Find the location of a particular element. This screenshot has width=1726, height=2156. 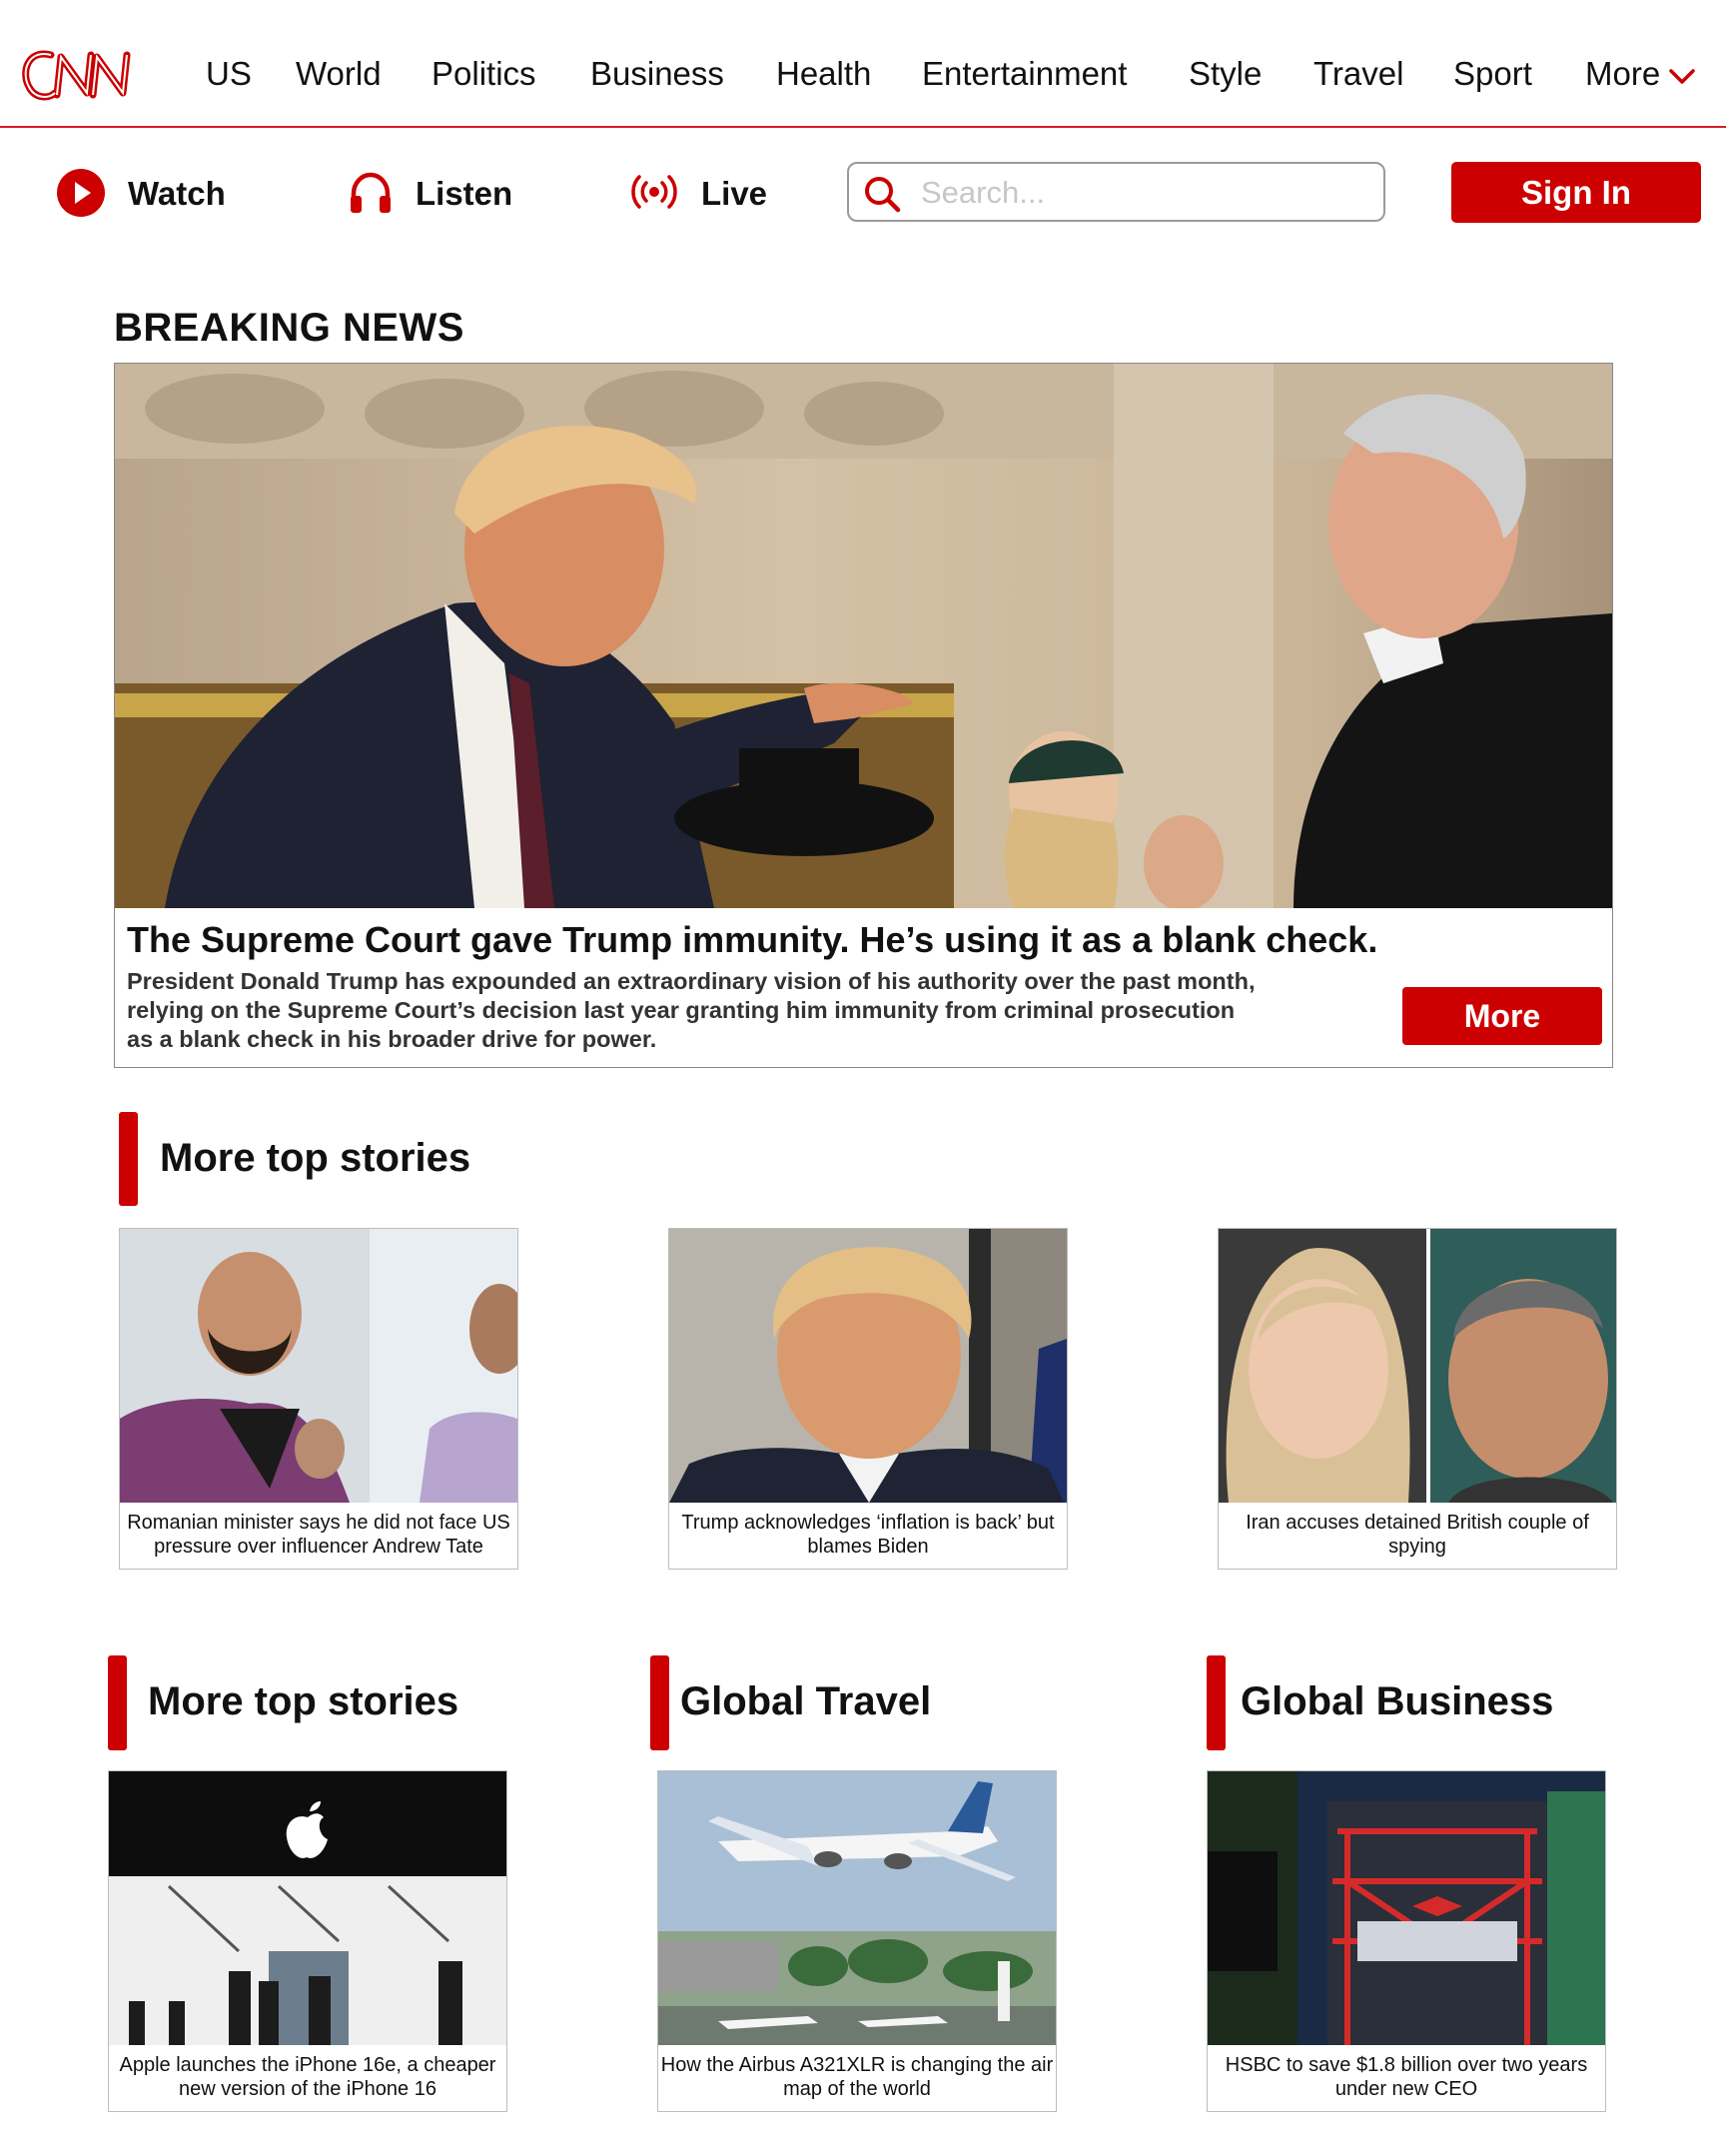

nav-health: Health is located at coordinates (823, 74).